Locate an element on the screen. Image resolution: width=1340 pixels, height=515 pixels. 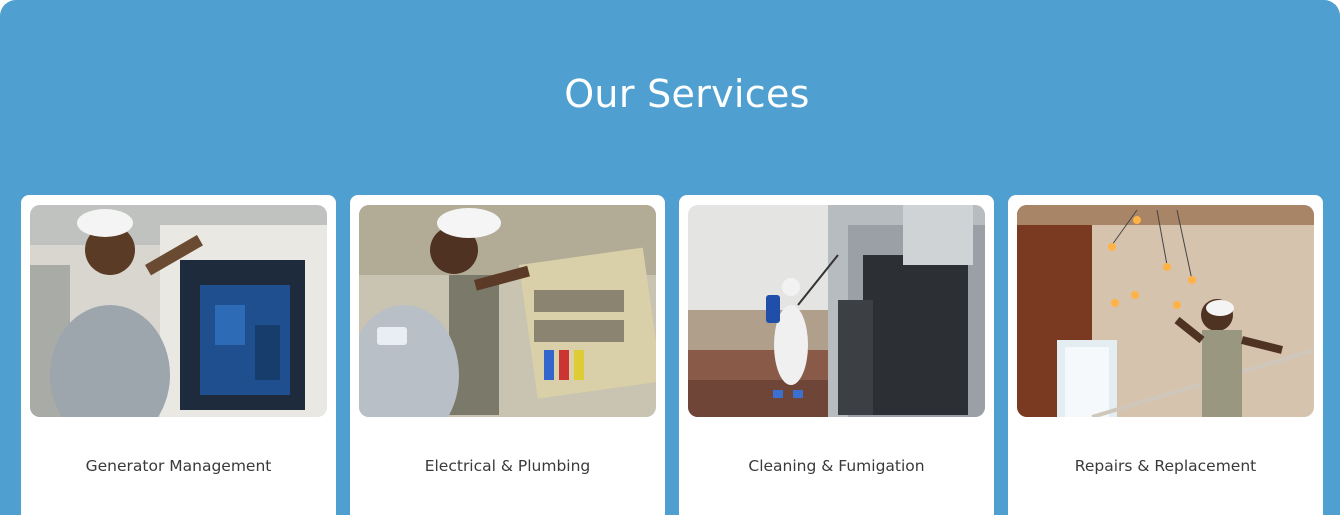
service-label: Repairs & Replacement is located at coordinates (1165, 466).